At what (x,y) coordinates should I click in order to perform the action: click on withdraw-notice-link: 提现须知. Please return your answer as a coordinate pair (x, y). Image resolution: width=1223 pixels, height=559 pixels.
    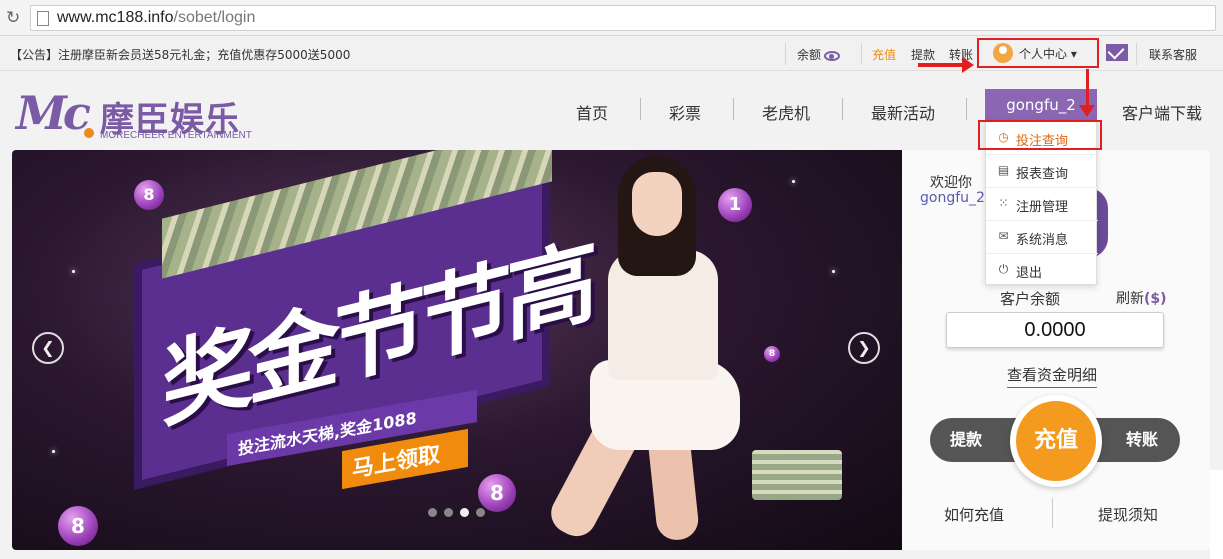
    Looking at the image, I should click on (1128, 514).